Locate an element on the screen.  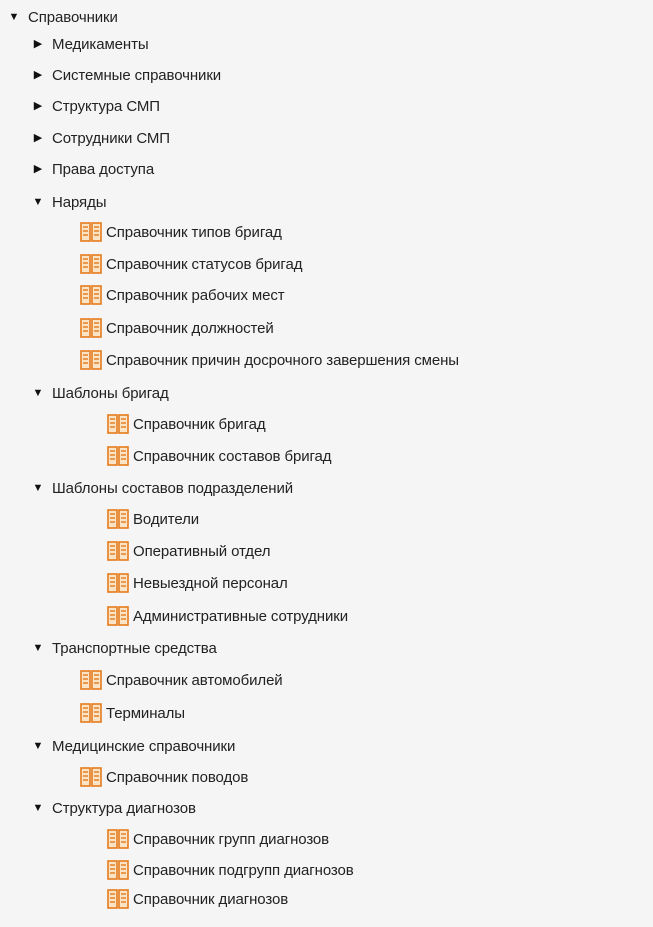
tree-node-оперативный-отдел: Оперативный отдел is located at coordinates (188, 551).